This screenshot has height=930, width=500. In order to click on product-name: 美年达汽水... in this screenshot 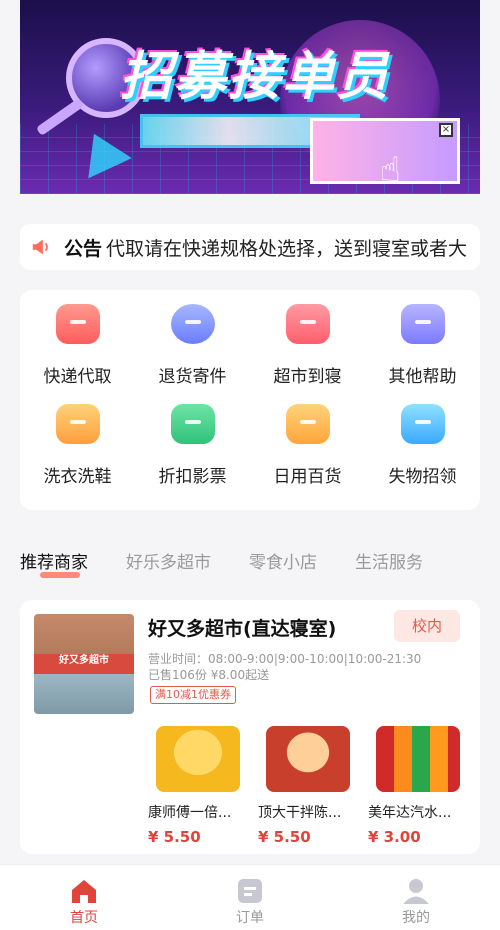, I will do `click(410, 813)`.